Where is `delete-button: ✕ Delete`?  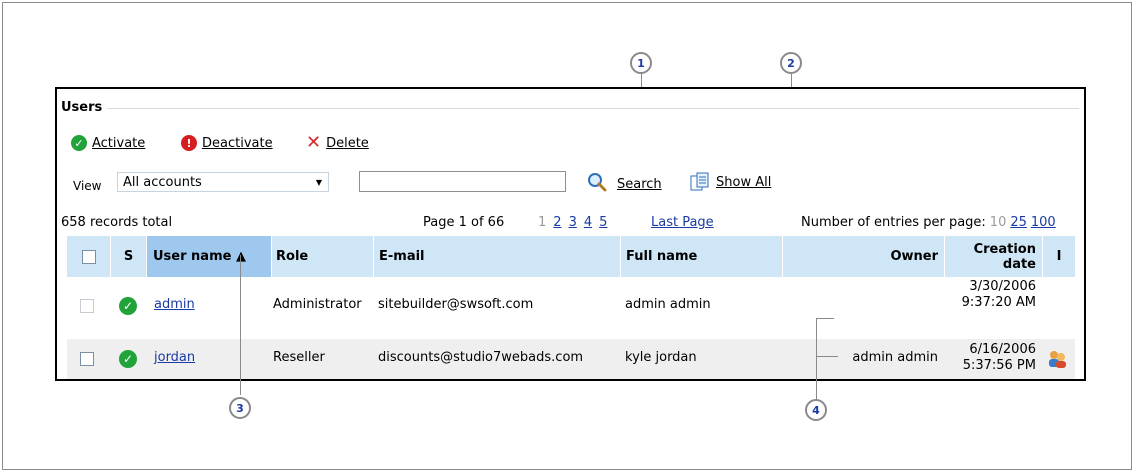 delete-button: ✕ Delete is located at coordinates (337, 142).